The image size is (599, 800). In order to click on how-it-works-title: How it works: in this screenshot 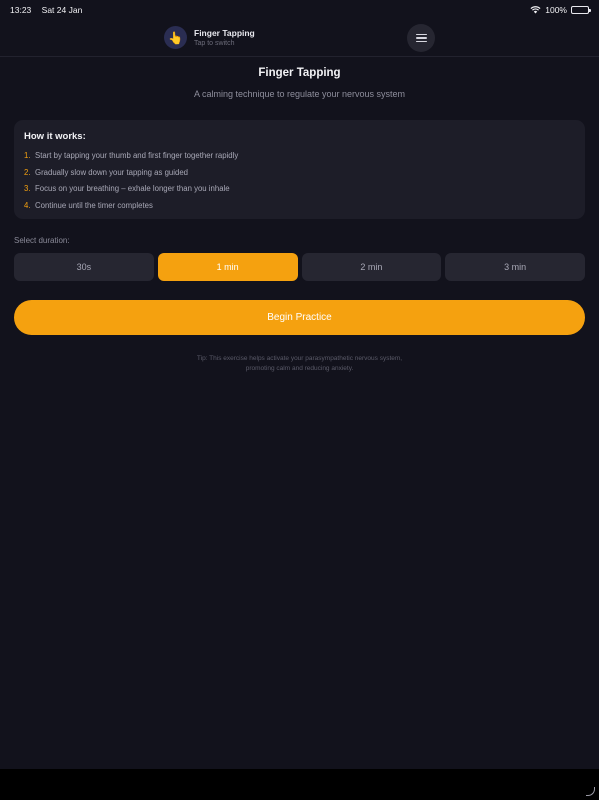, I will do `click(55, 136)`.